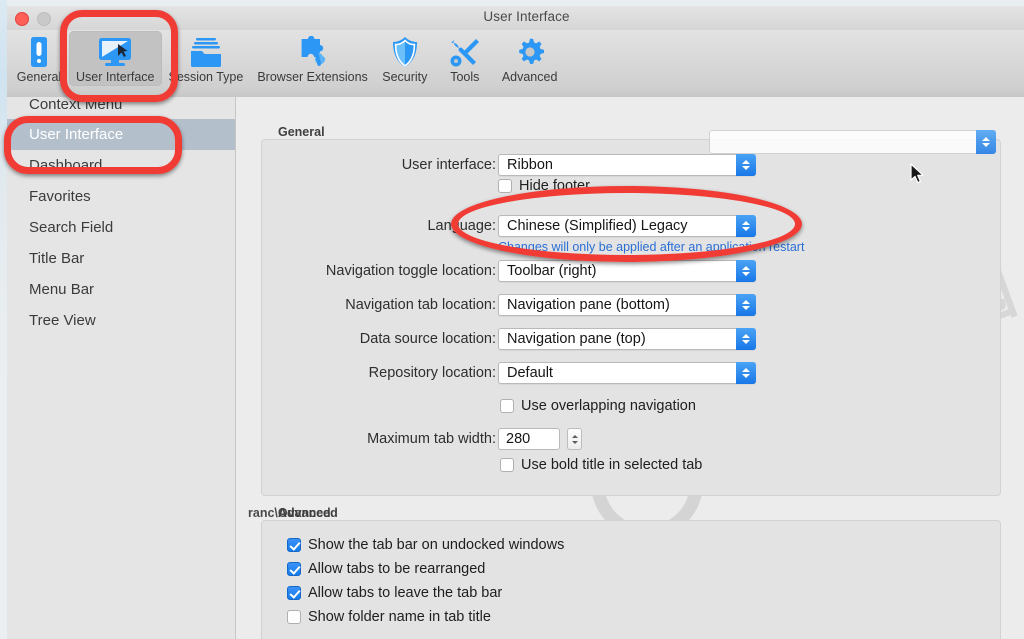  Describe the element at coordinates (530, 52) in the screenshot. I see `gear-icon` at that location.